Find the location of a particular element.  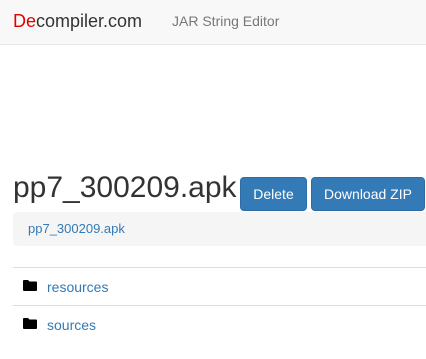

delete-button: Delete is located at coordinates (273, 194).